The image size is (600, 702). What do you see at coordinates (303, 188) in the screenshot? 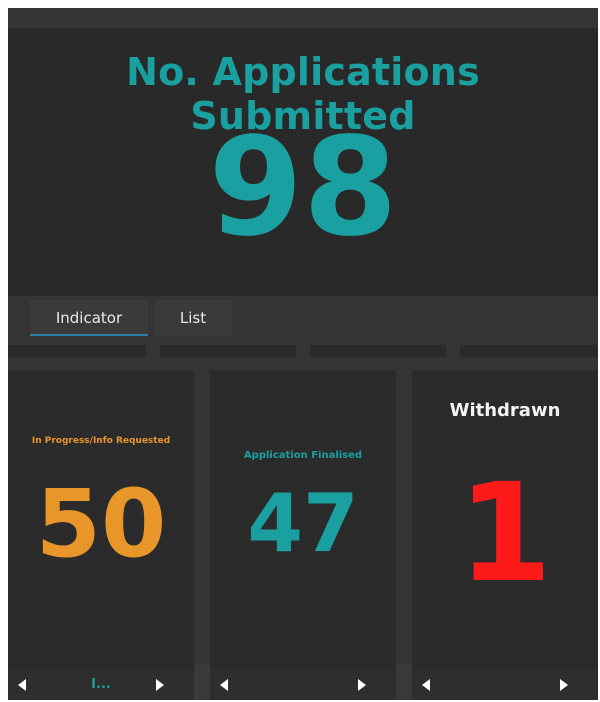
I see `indicator-value: 98` at bounding box center [303, 188].